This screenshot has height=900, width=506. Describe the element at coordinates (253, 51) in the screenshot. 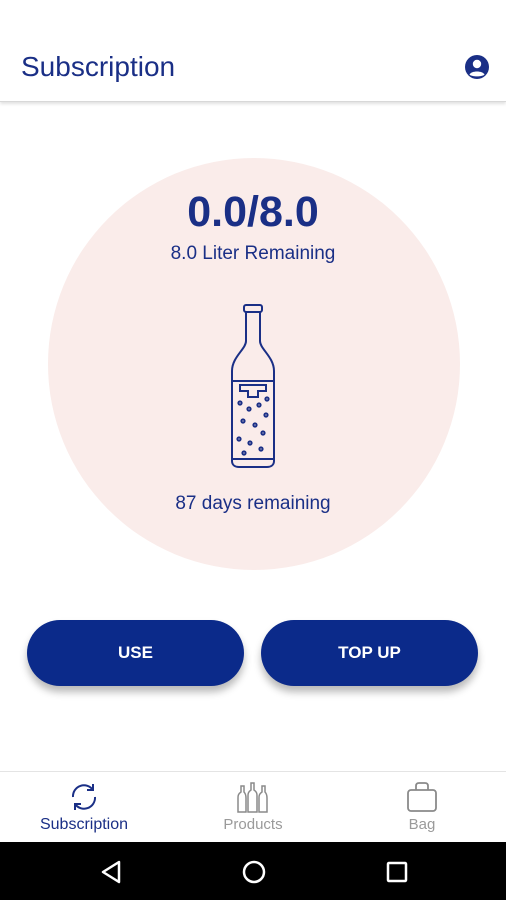

I see `app-bar: Subscription` at that location.